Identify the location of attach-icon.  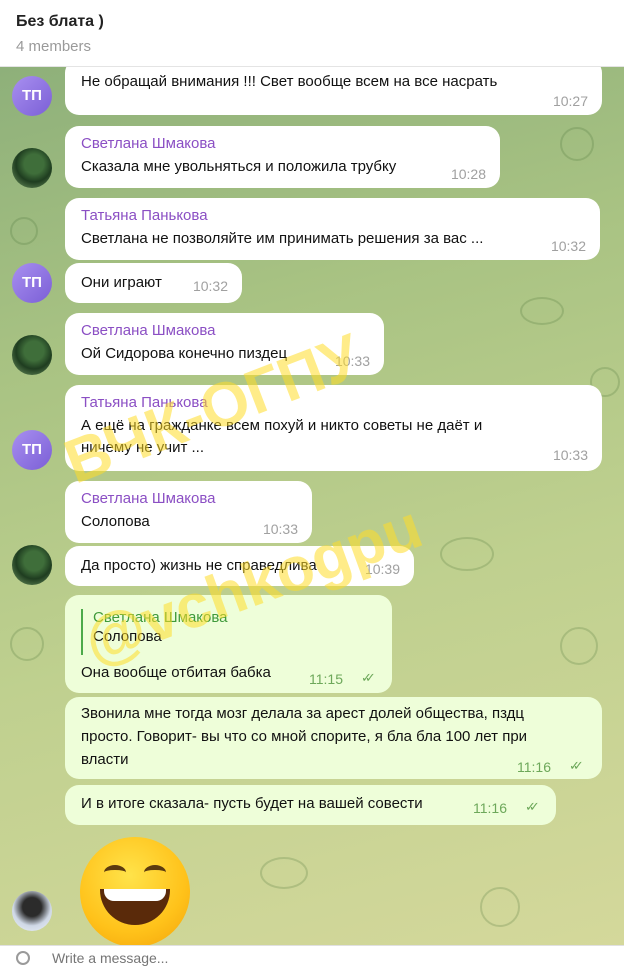
(23, 958).